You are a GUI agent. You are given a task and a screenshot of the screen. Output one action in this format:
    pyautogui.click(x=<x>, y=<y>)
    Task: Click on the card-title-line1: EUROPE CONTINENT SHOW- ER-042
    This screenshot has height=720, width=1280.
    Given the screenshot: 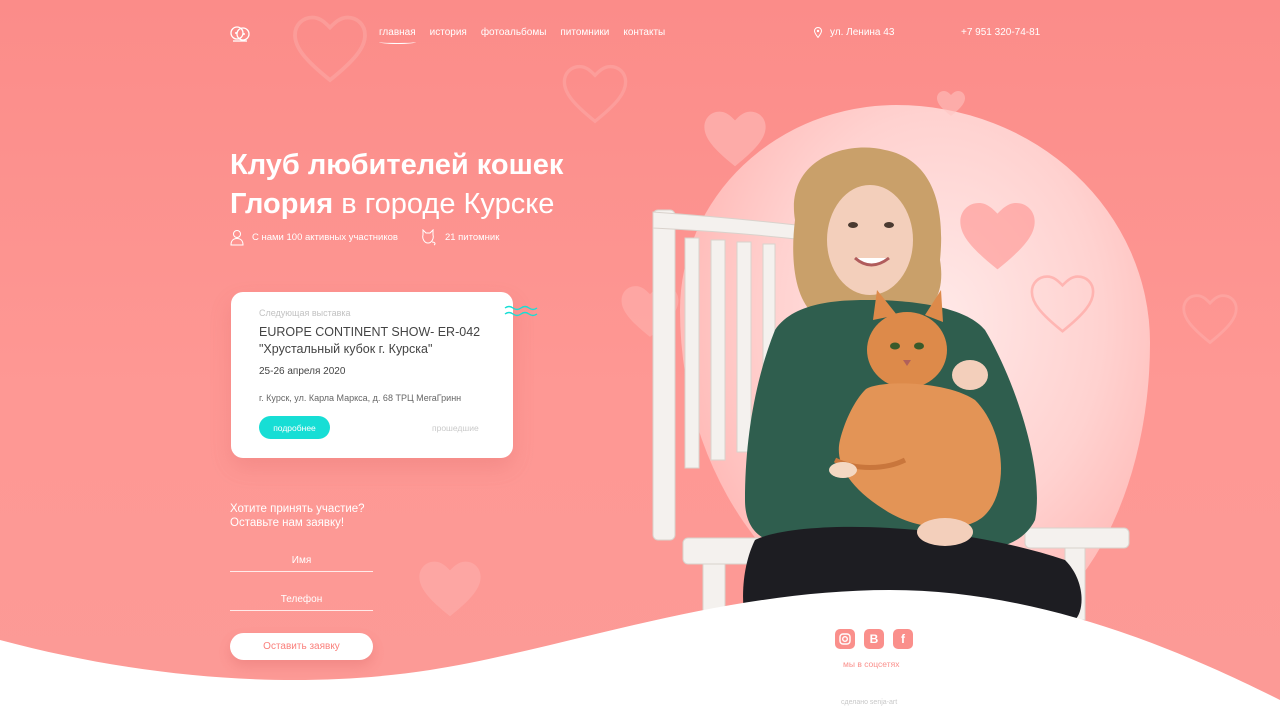 What is the action you would take?
    pyautogui.click(x=370, y=332)
    